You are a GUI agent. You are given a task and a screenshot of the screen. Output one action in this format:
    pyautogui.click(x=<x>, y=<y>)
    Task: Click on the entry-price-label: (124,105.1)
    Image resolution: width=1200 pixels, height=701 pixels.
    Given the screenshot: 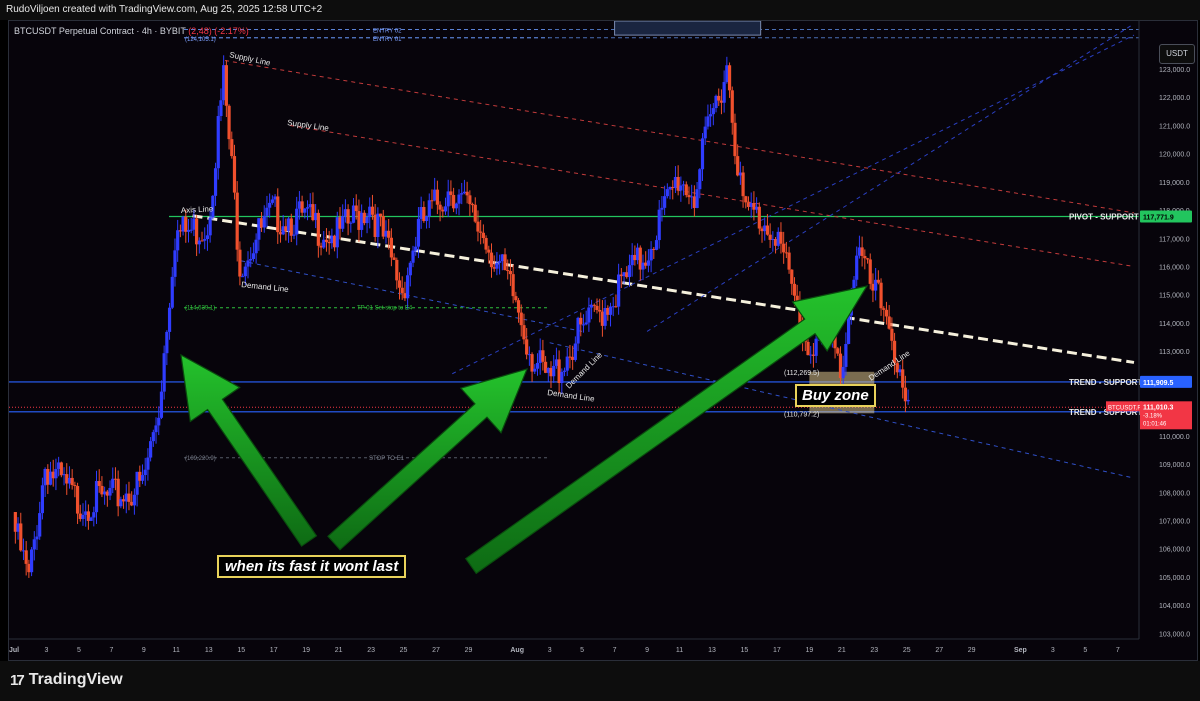 What is the action you would take?
    pyautogui.click(x=200, y=40)
    